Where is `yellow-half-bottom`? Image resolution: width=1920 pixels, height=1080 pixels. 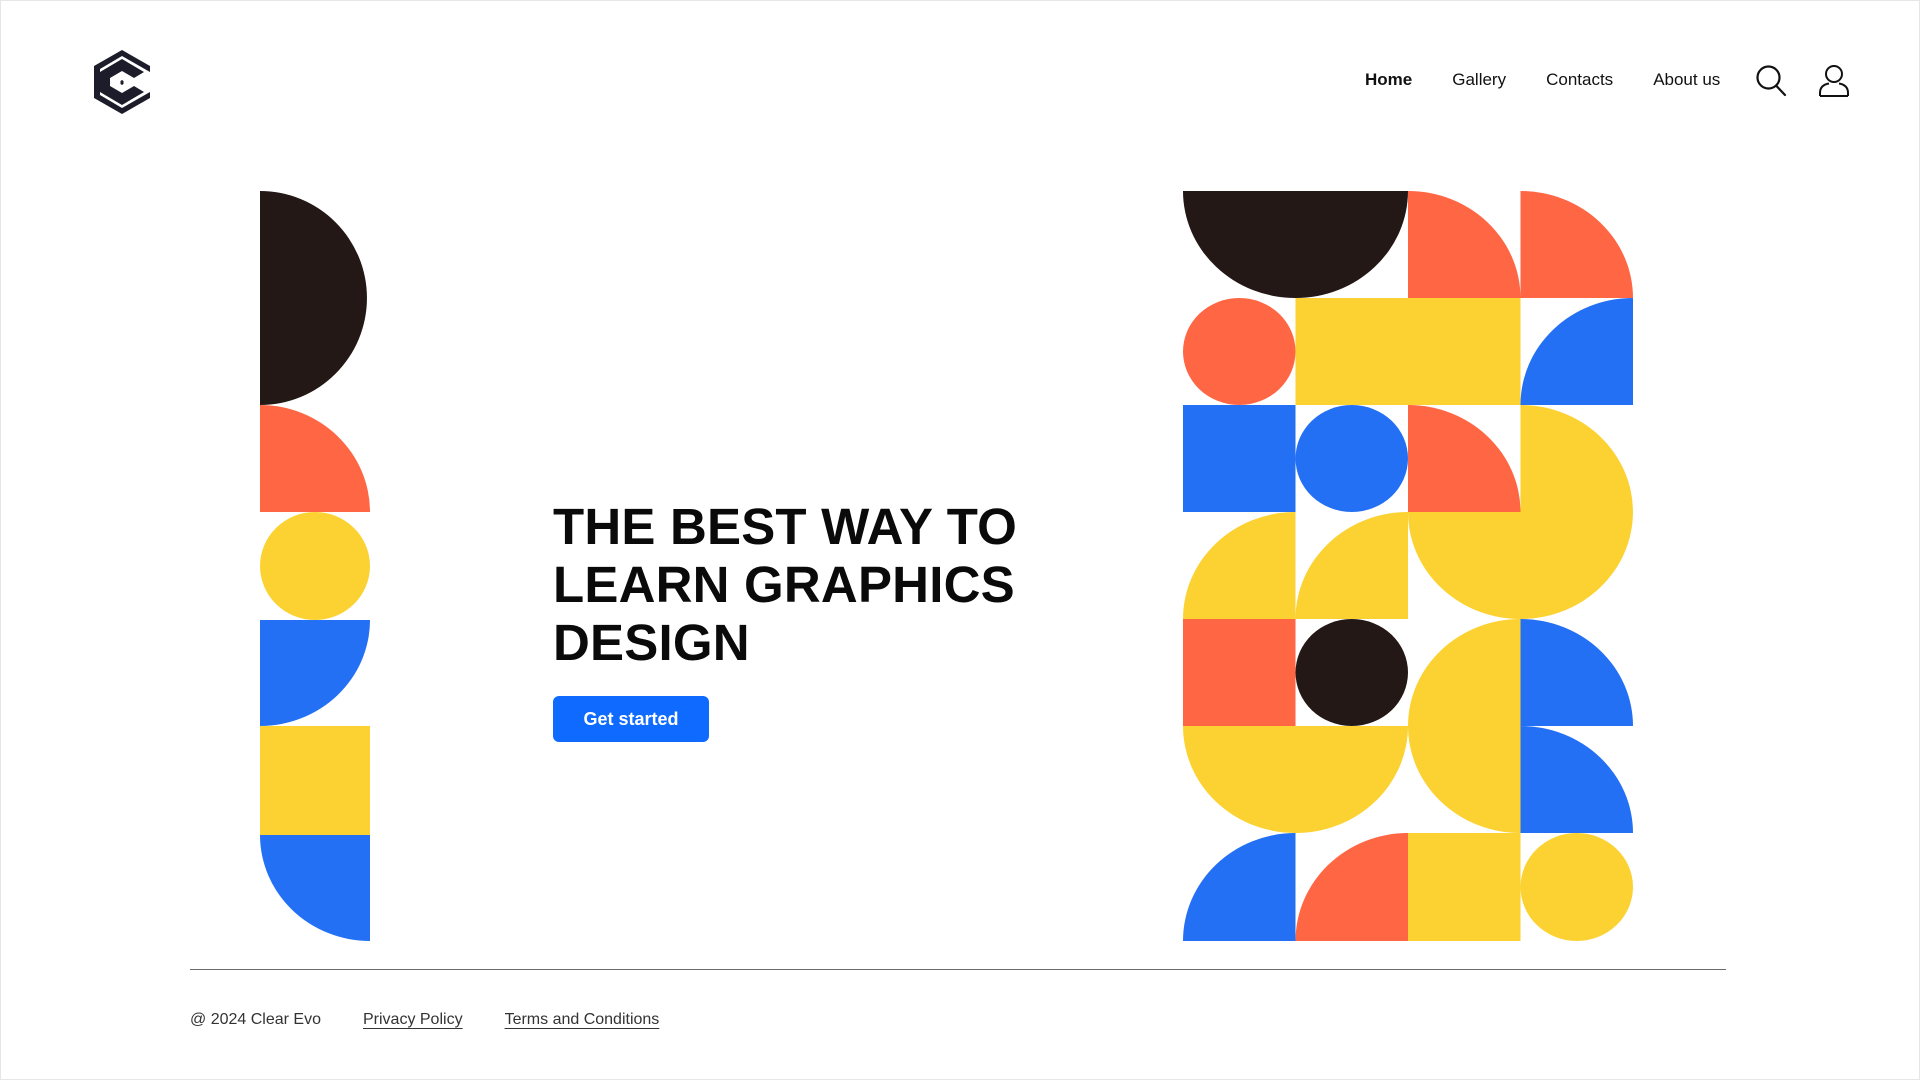
yellow-half-bottom is located at coordinates (1295, 779).